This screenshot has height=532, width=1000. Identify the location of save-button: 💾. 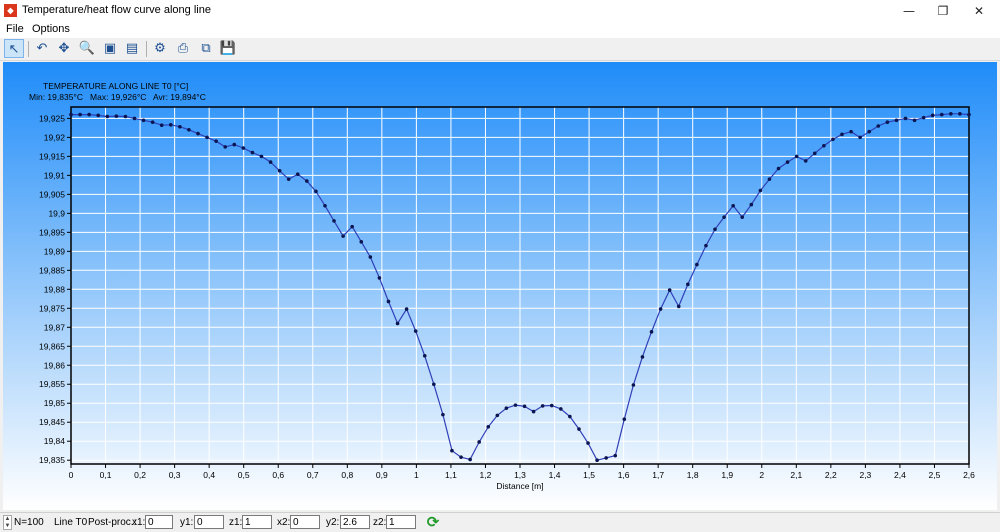
(228, 48).